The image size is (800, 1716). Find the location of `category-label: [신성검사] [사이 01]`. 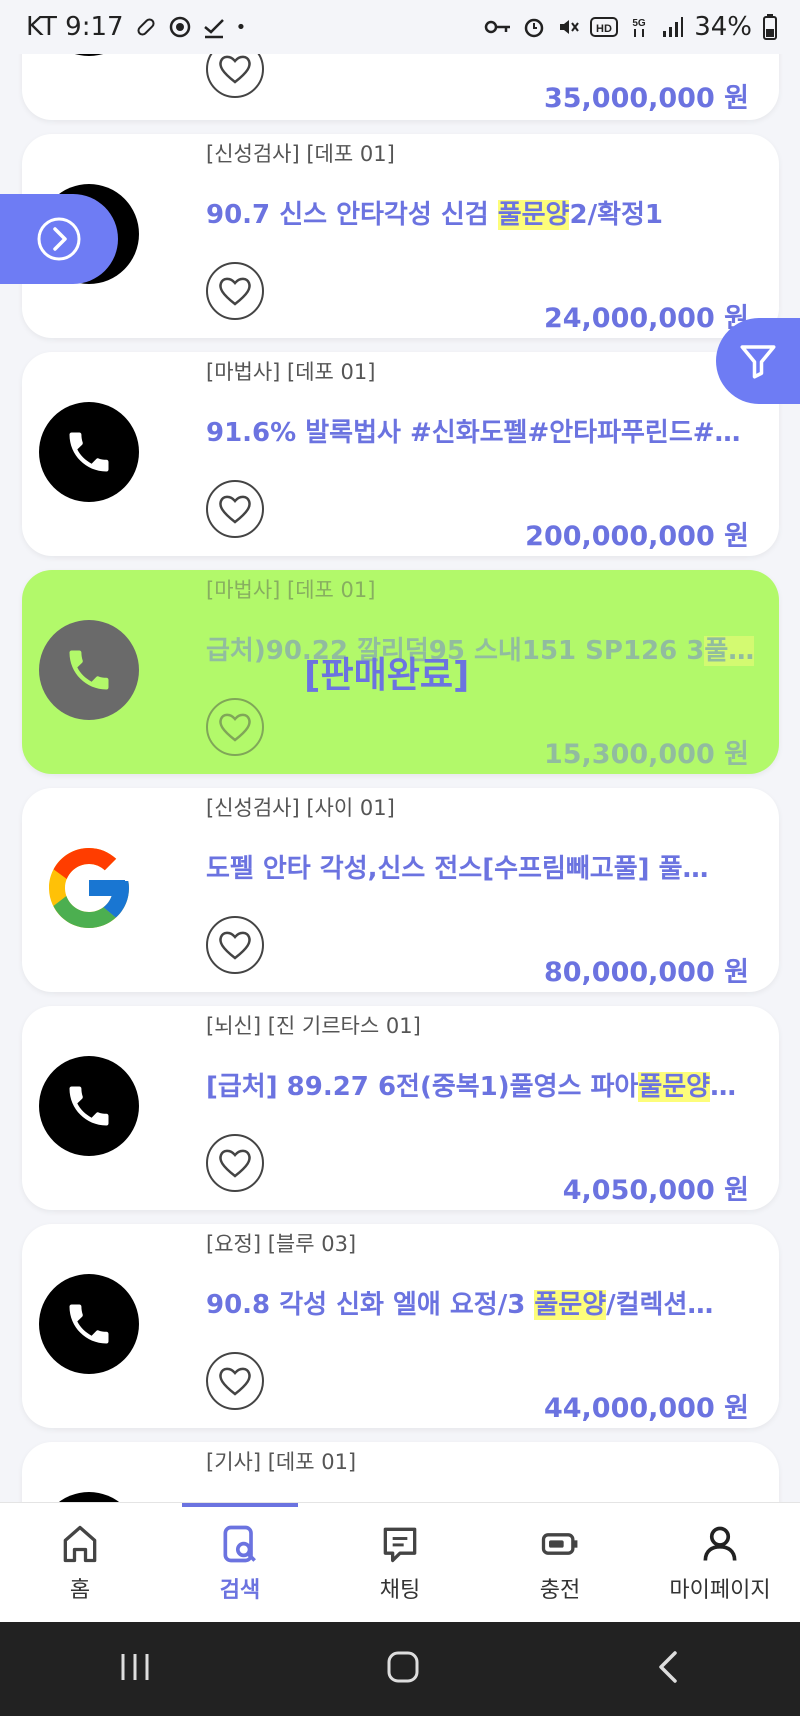

category-label: [신성검사] [사이 01] is located at coordinates (300, 808).